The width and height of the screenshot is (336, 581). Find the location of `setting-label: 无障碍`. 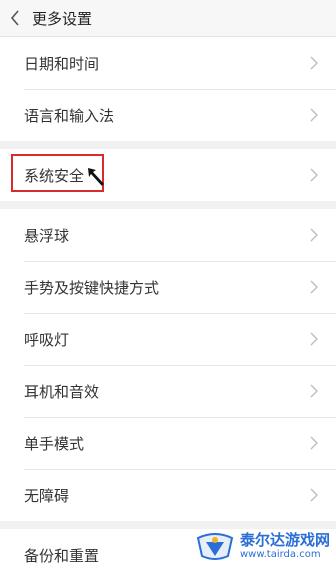

setting-label: 无障碍 is located at coordinates (47, 495).